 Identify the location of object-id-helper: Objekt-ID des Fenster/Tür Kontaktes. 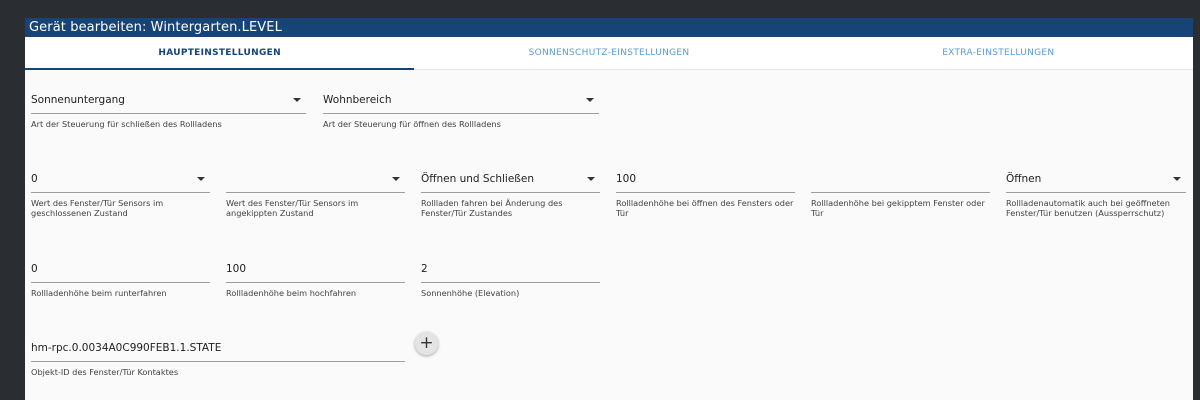
(105, 372).